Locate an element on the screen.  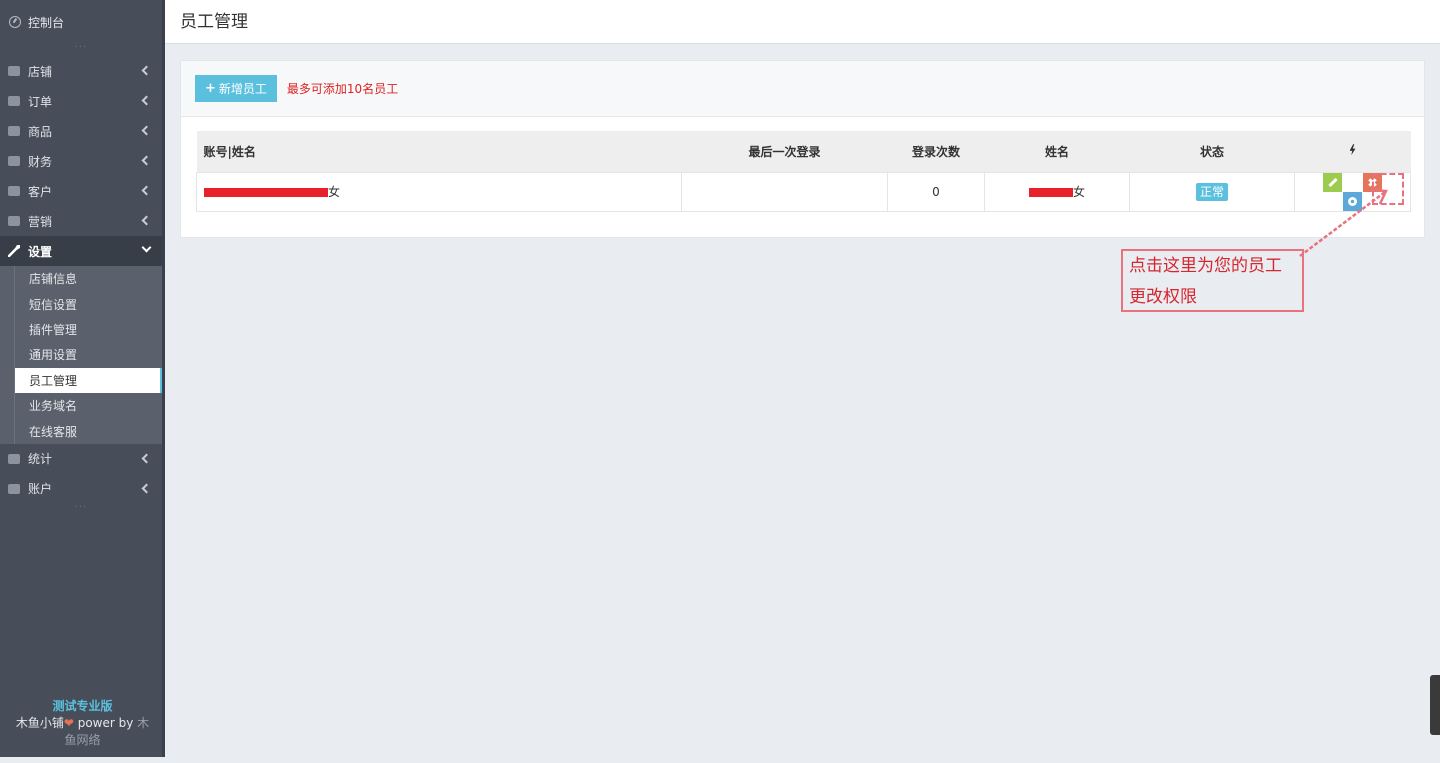
annotation-arrow is located at coordinates (1343, 222).